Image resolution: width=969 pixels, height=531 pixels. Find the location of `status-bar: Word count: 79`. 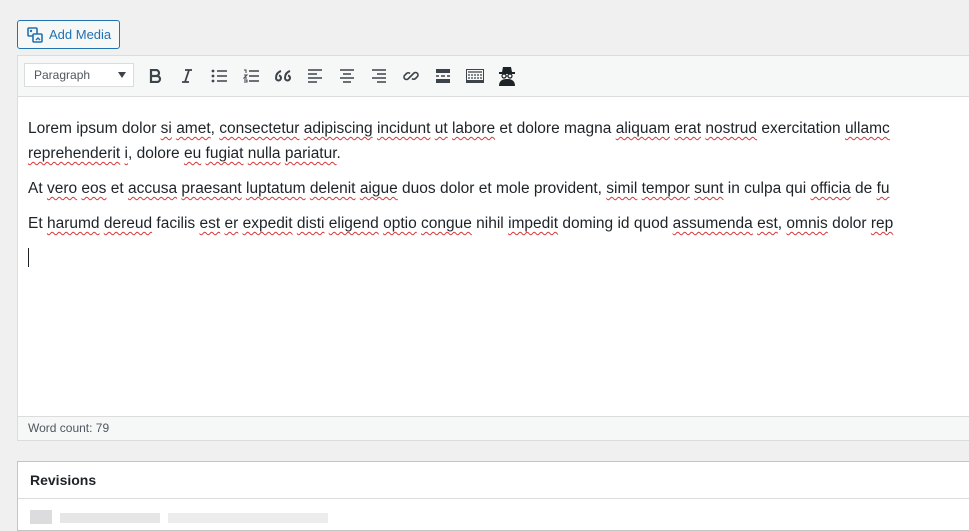

status-bar: Word count: 79 is located at coordinates (493, 428).